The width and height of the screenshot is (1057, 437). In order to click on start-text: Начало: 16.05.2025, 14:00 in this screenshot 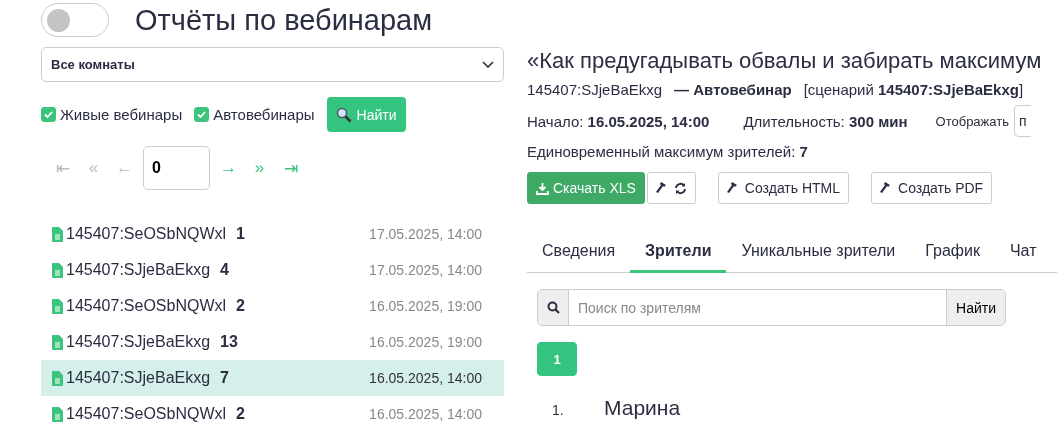, I will do `click(618, 121)`.